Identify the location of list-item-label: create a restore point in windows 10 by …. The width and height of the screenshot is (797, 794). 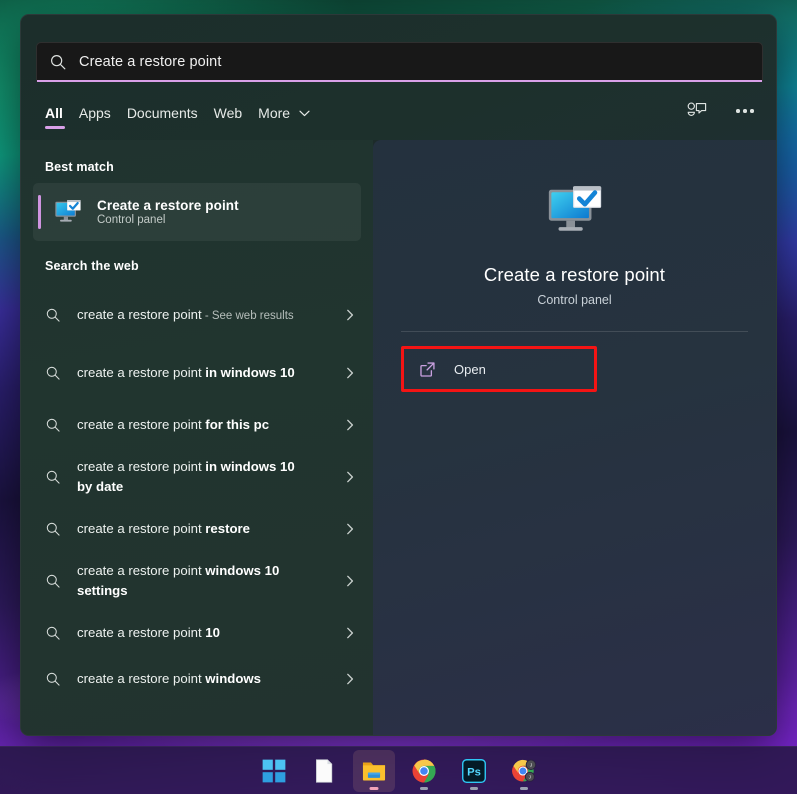
(186, 476).